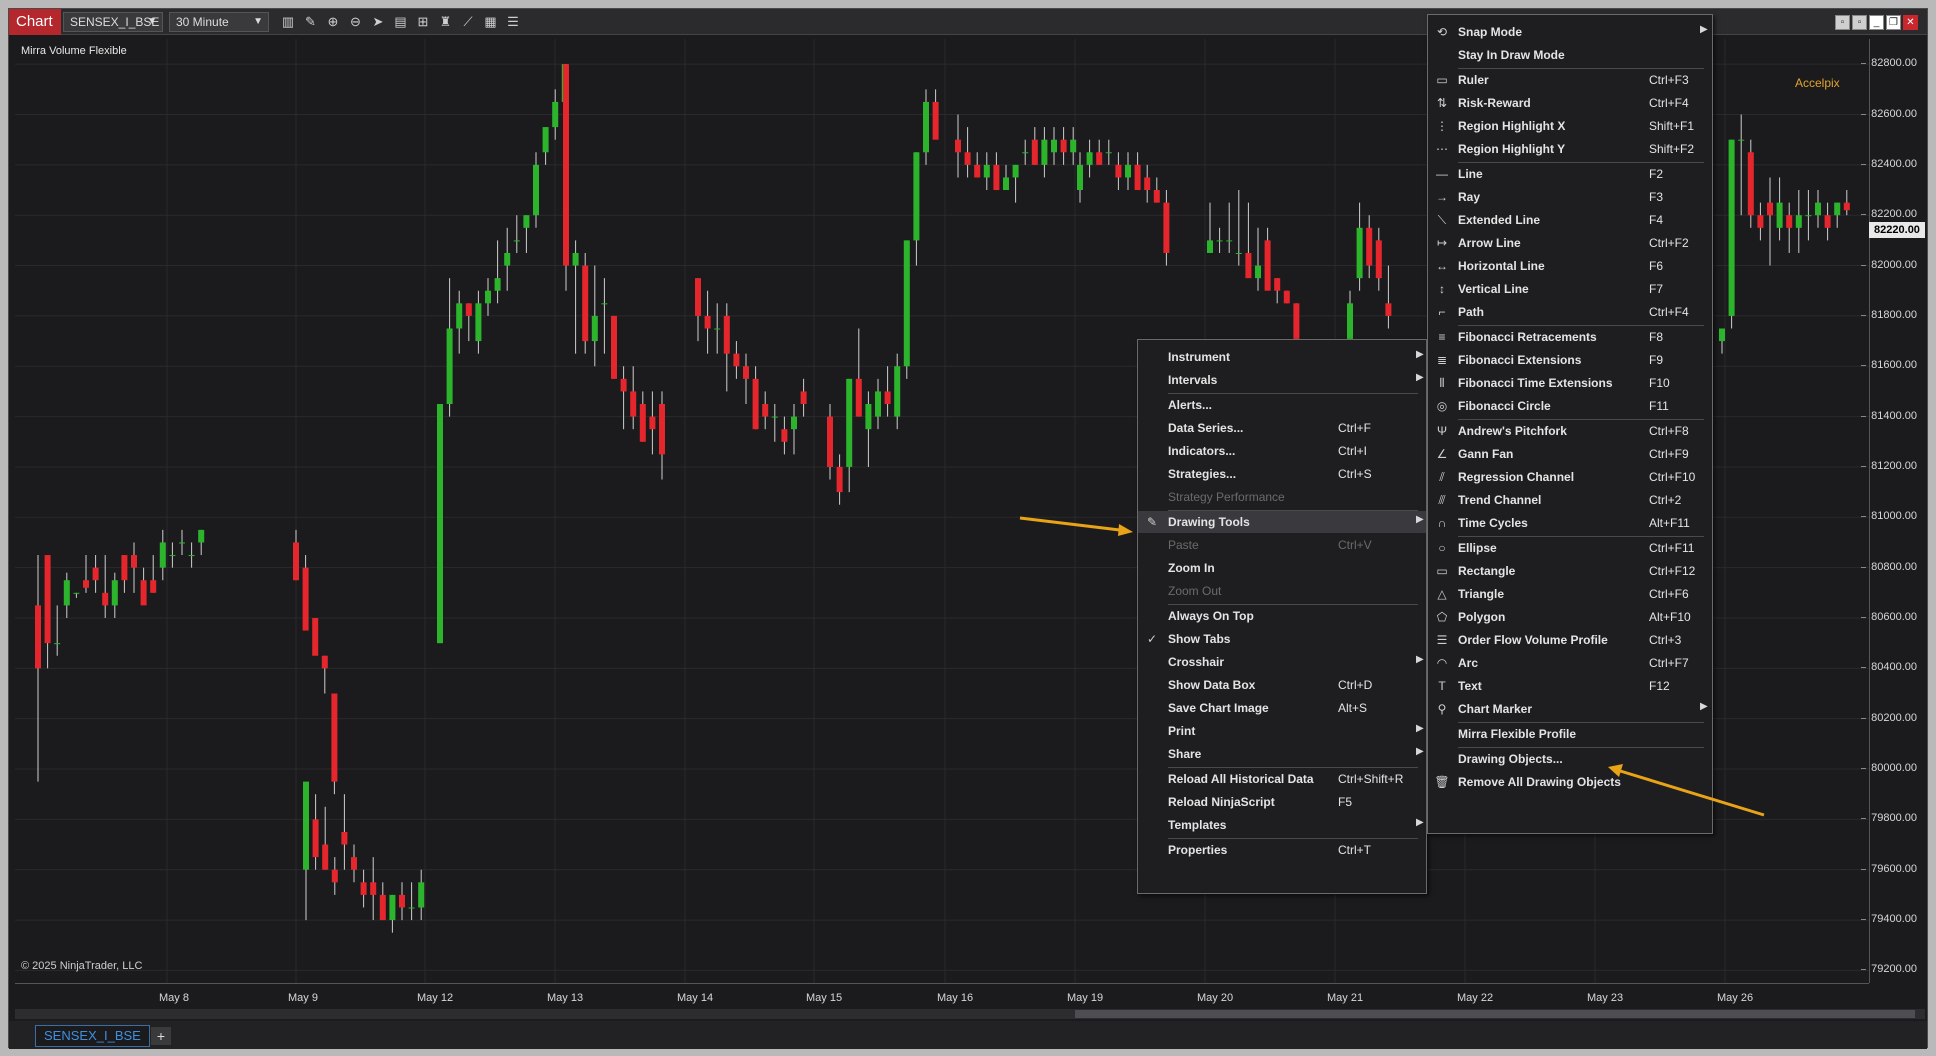  Describe the element at coordinates (1672, 126) in the screenshot. I see `menu-item-shortcut: Shift+F1` at that location.